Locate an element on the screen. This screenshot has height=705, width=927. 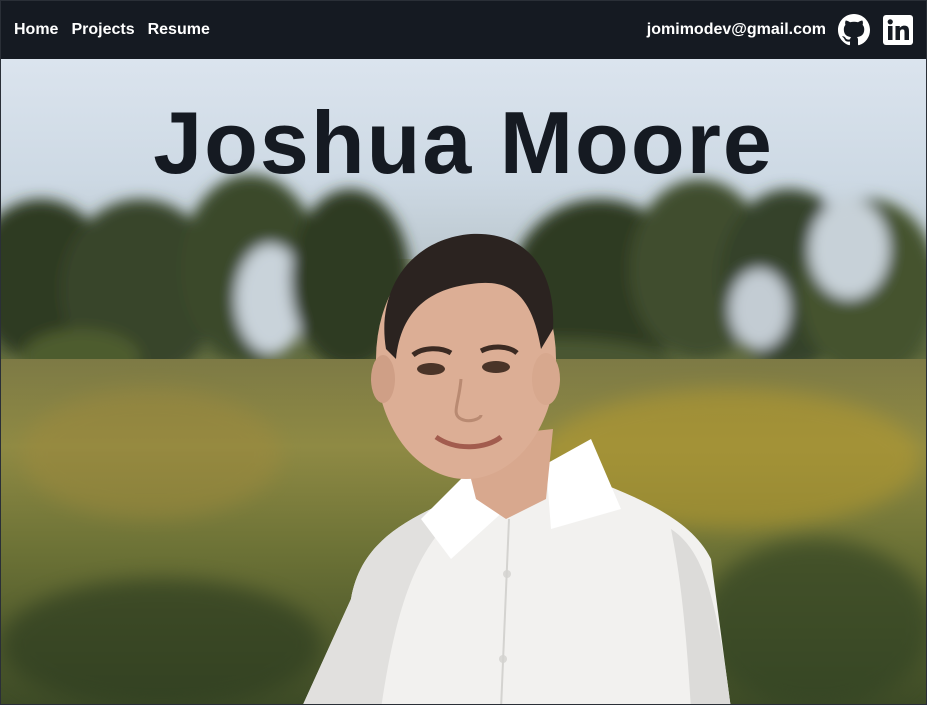
nav-right: jomimodev@gmail.com is located at coordinates (780, 30).